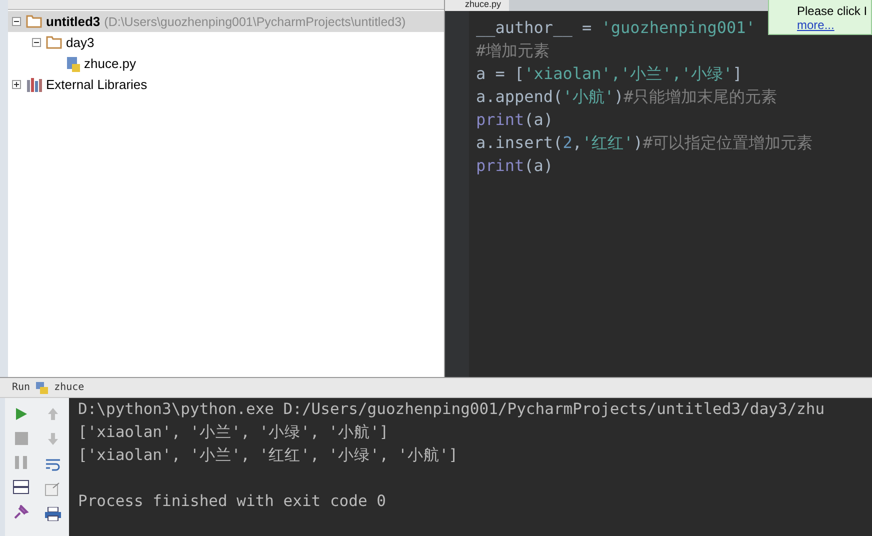 The image size is (872, 536). Describe the element at coordinates (644, 143) in the screenshot. I see `code-line: a.insert(2,'红红')#可以指定位置增加元素` at that location.